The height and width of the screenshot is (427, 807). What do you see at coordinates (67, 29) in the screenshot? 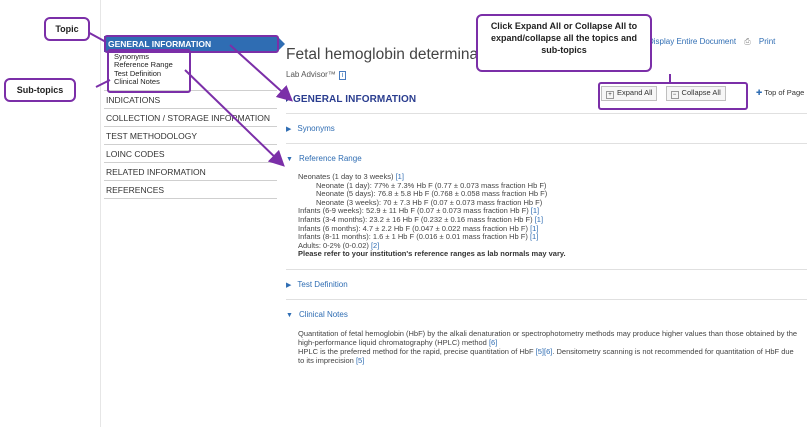
I see `topic-callout: Topic` at bounding box center [67, 29].